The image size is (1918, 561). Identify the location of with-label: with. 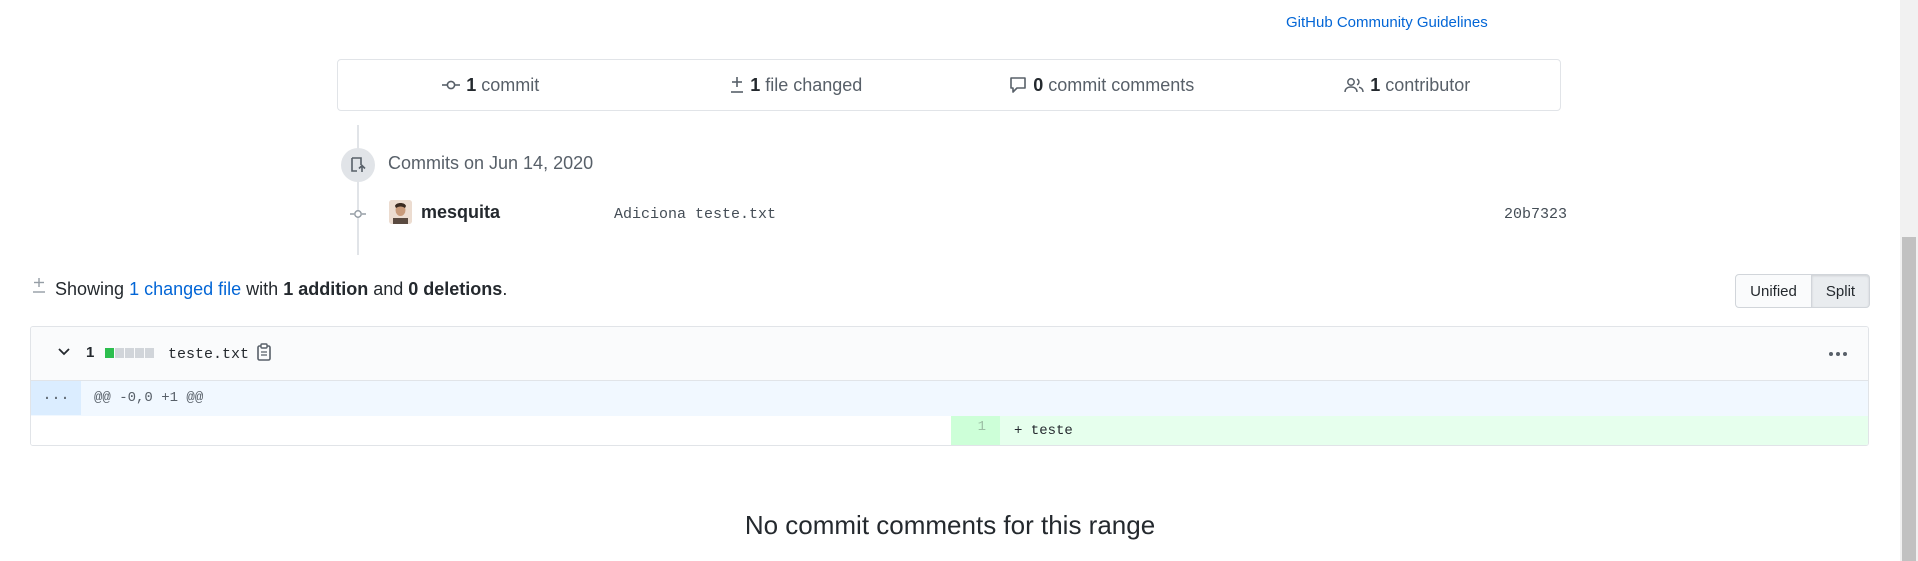
(262, 289).